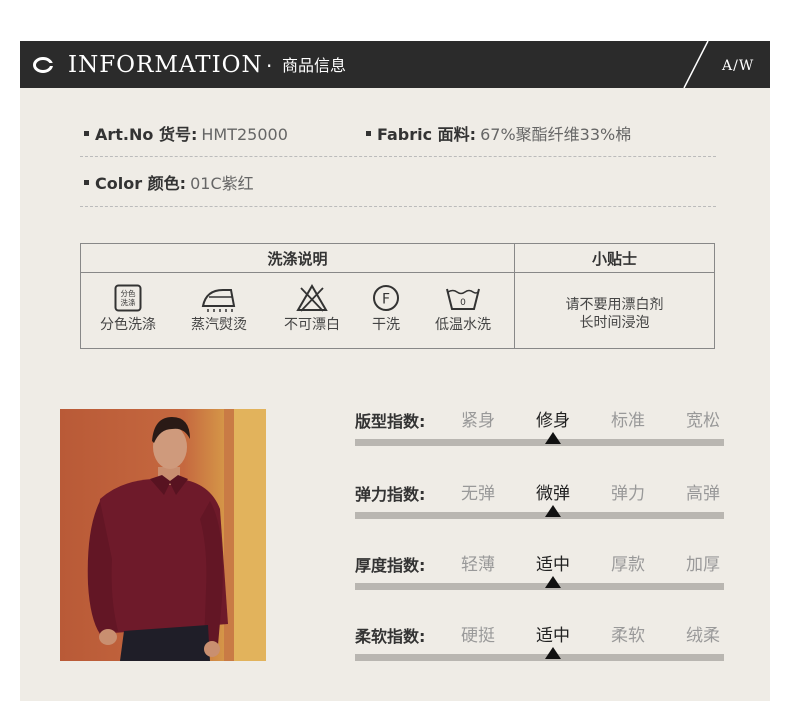 The height and width of the screenshot is (701, 790). Describe the element at coordinates (628, 636) in the screenshot. I see `index-option: 柔软` at that location.